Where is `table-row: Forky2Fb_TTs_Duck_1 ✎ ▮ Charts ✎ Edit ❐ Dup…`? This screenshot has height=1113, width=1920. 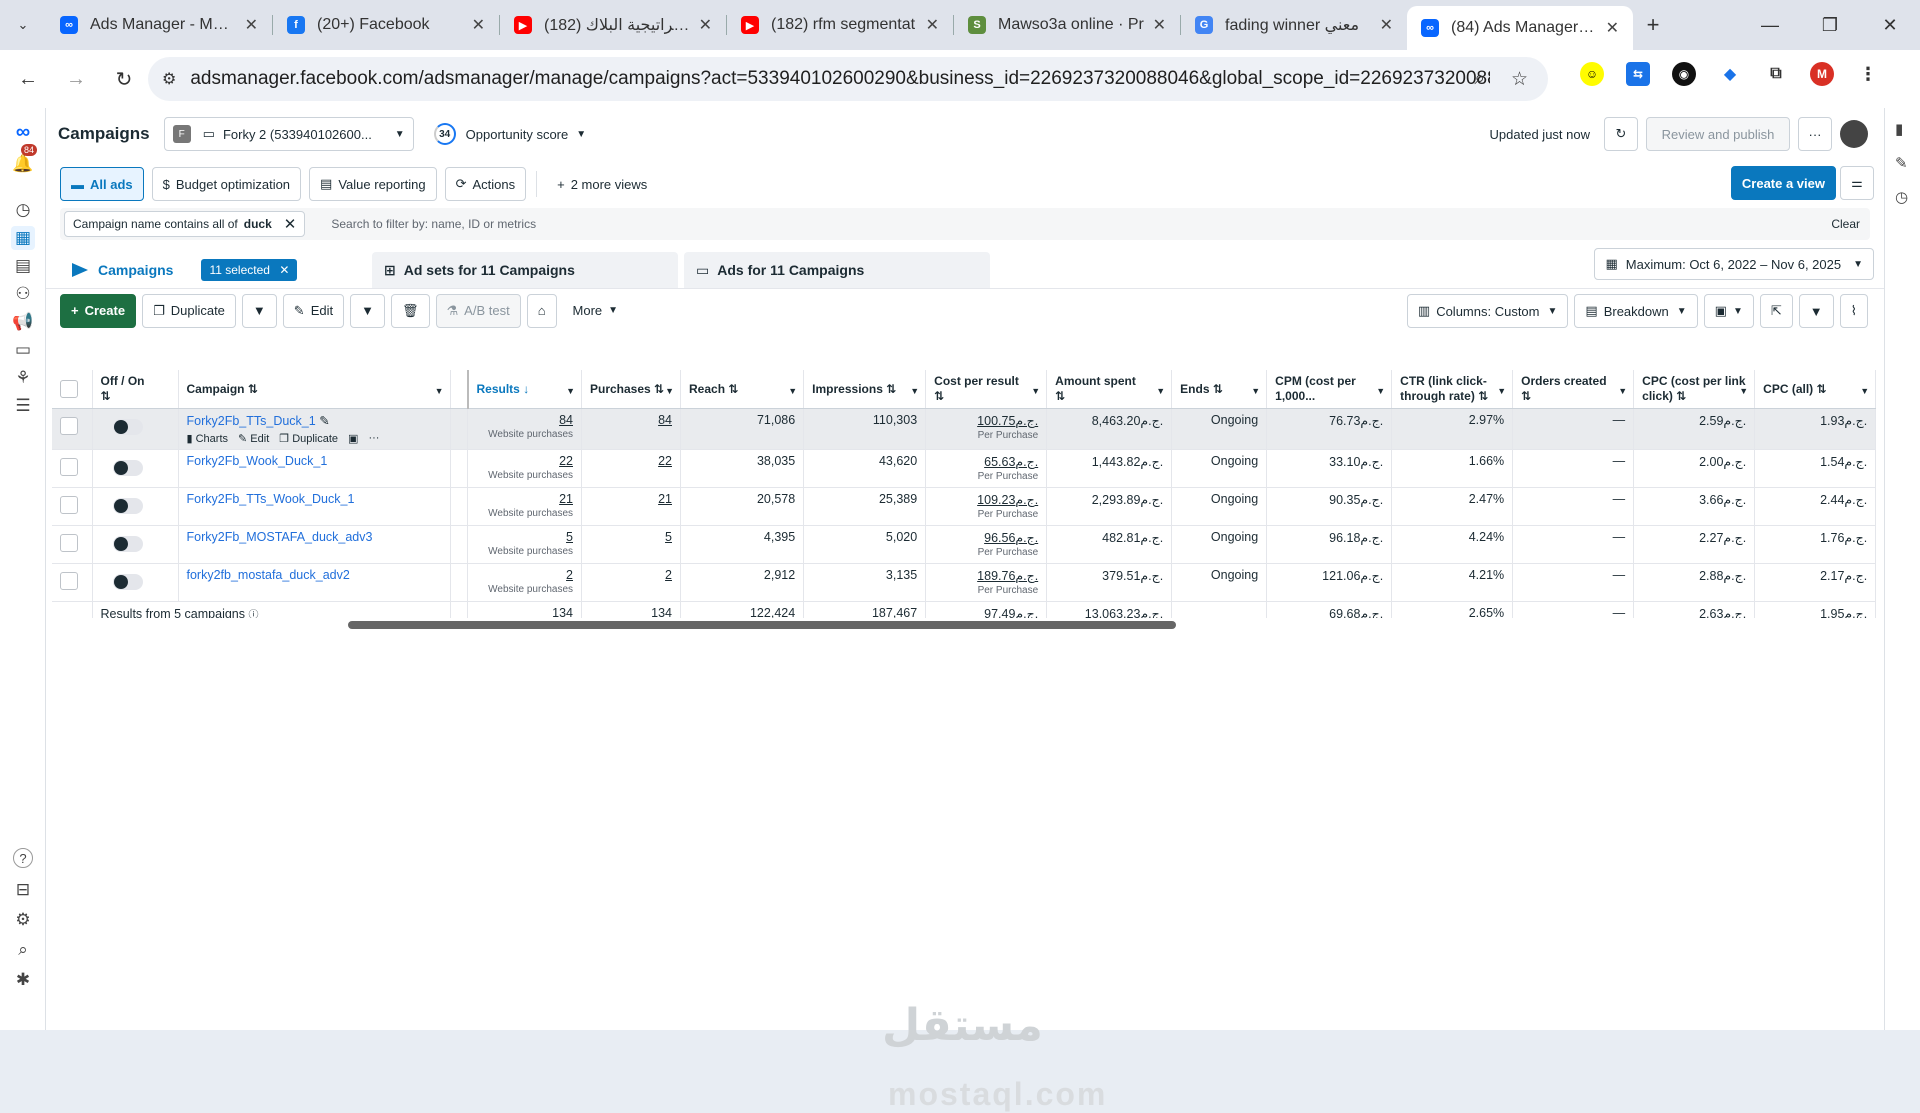
table-row: Forky2Fb_TTs_Duck_1 ✎ ▮ Charts ✎ Edit ❐ Dup… is located at coordinates (964, 429).